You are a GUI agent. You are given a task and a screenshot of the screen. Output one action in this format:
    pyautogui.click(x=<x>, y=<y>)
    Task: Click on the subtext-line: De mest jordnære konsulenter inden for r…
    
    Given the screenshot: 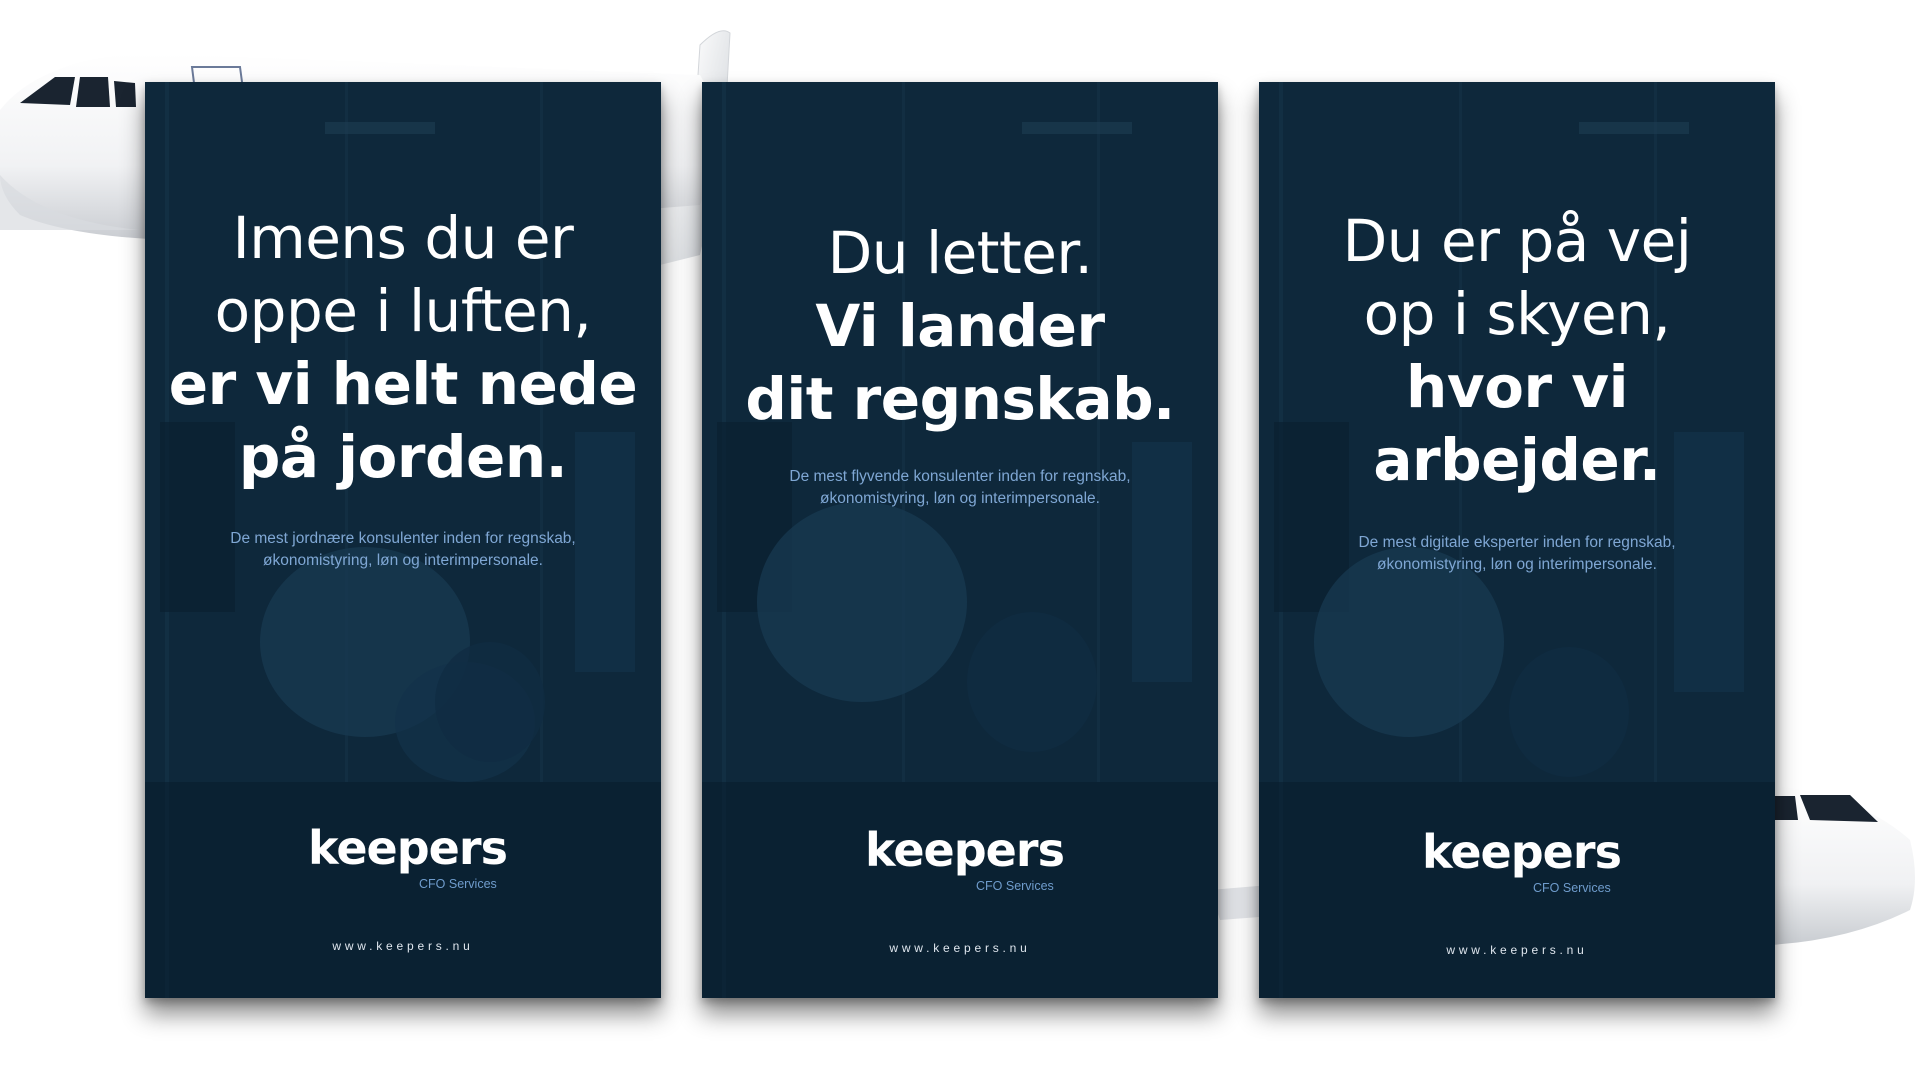 What is the action you would take?
    pyautogui.click(x=403, y=538)
    